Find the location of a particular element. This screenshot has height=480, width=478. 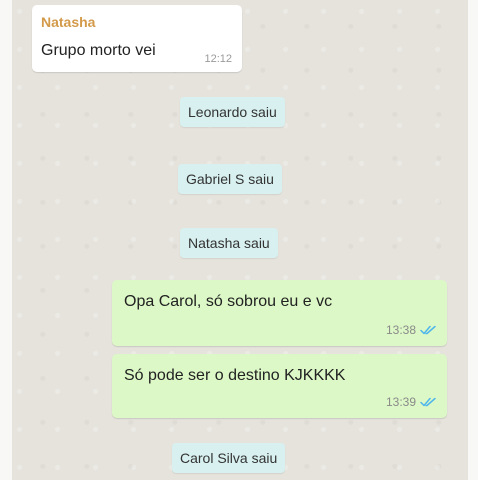

system-notice: Leonardo saiu is located at coordinates (232, 112).